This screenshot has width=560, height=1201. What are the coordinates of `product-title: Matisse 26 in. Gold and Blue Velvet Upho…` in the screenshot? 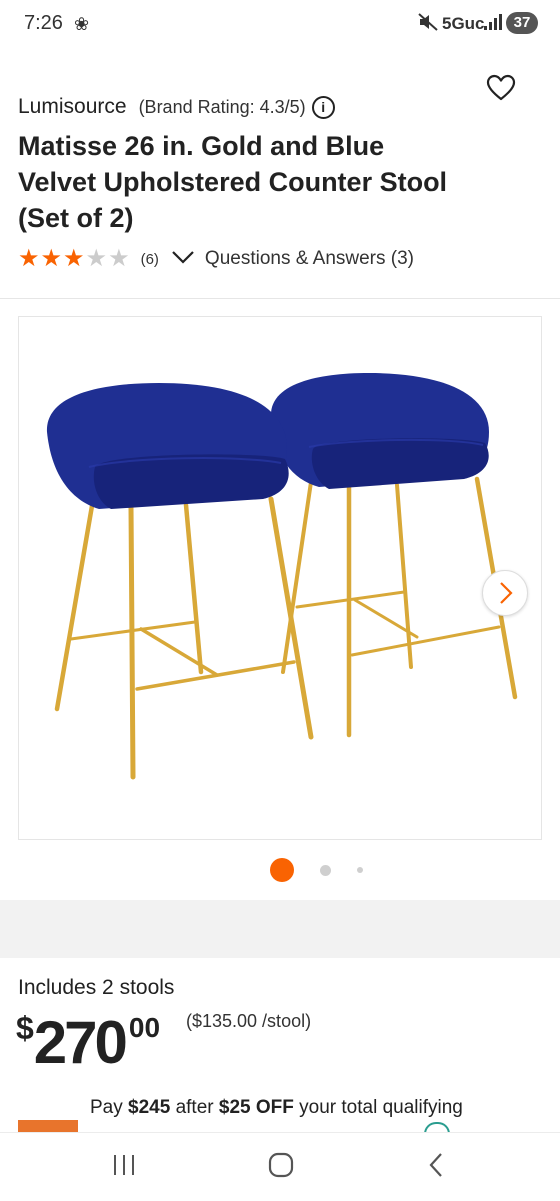 It's located at (233, 182).